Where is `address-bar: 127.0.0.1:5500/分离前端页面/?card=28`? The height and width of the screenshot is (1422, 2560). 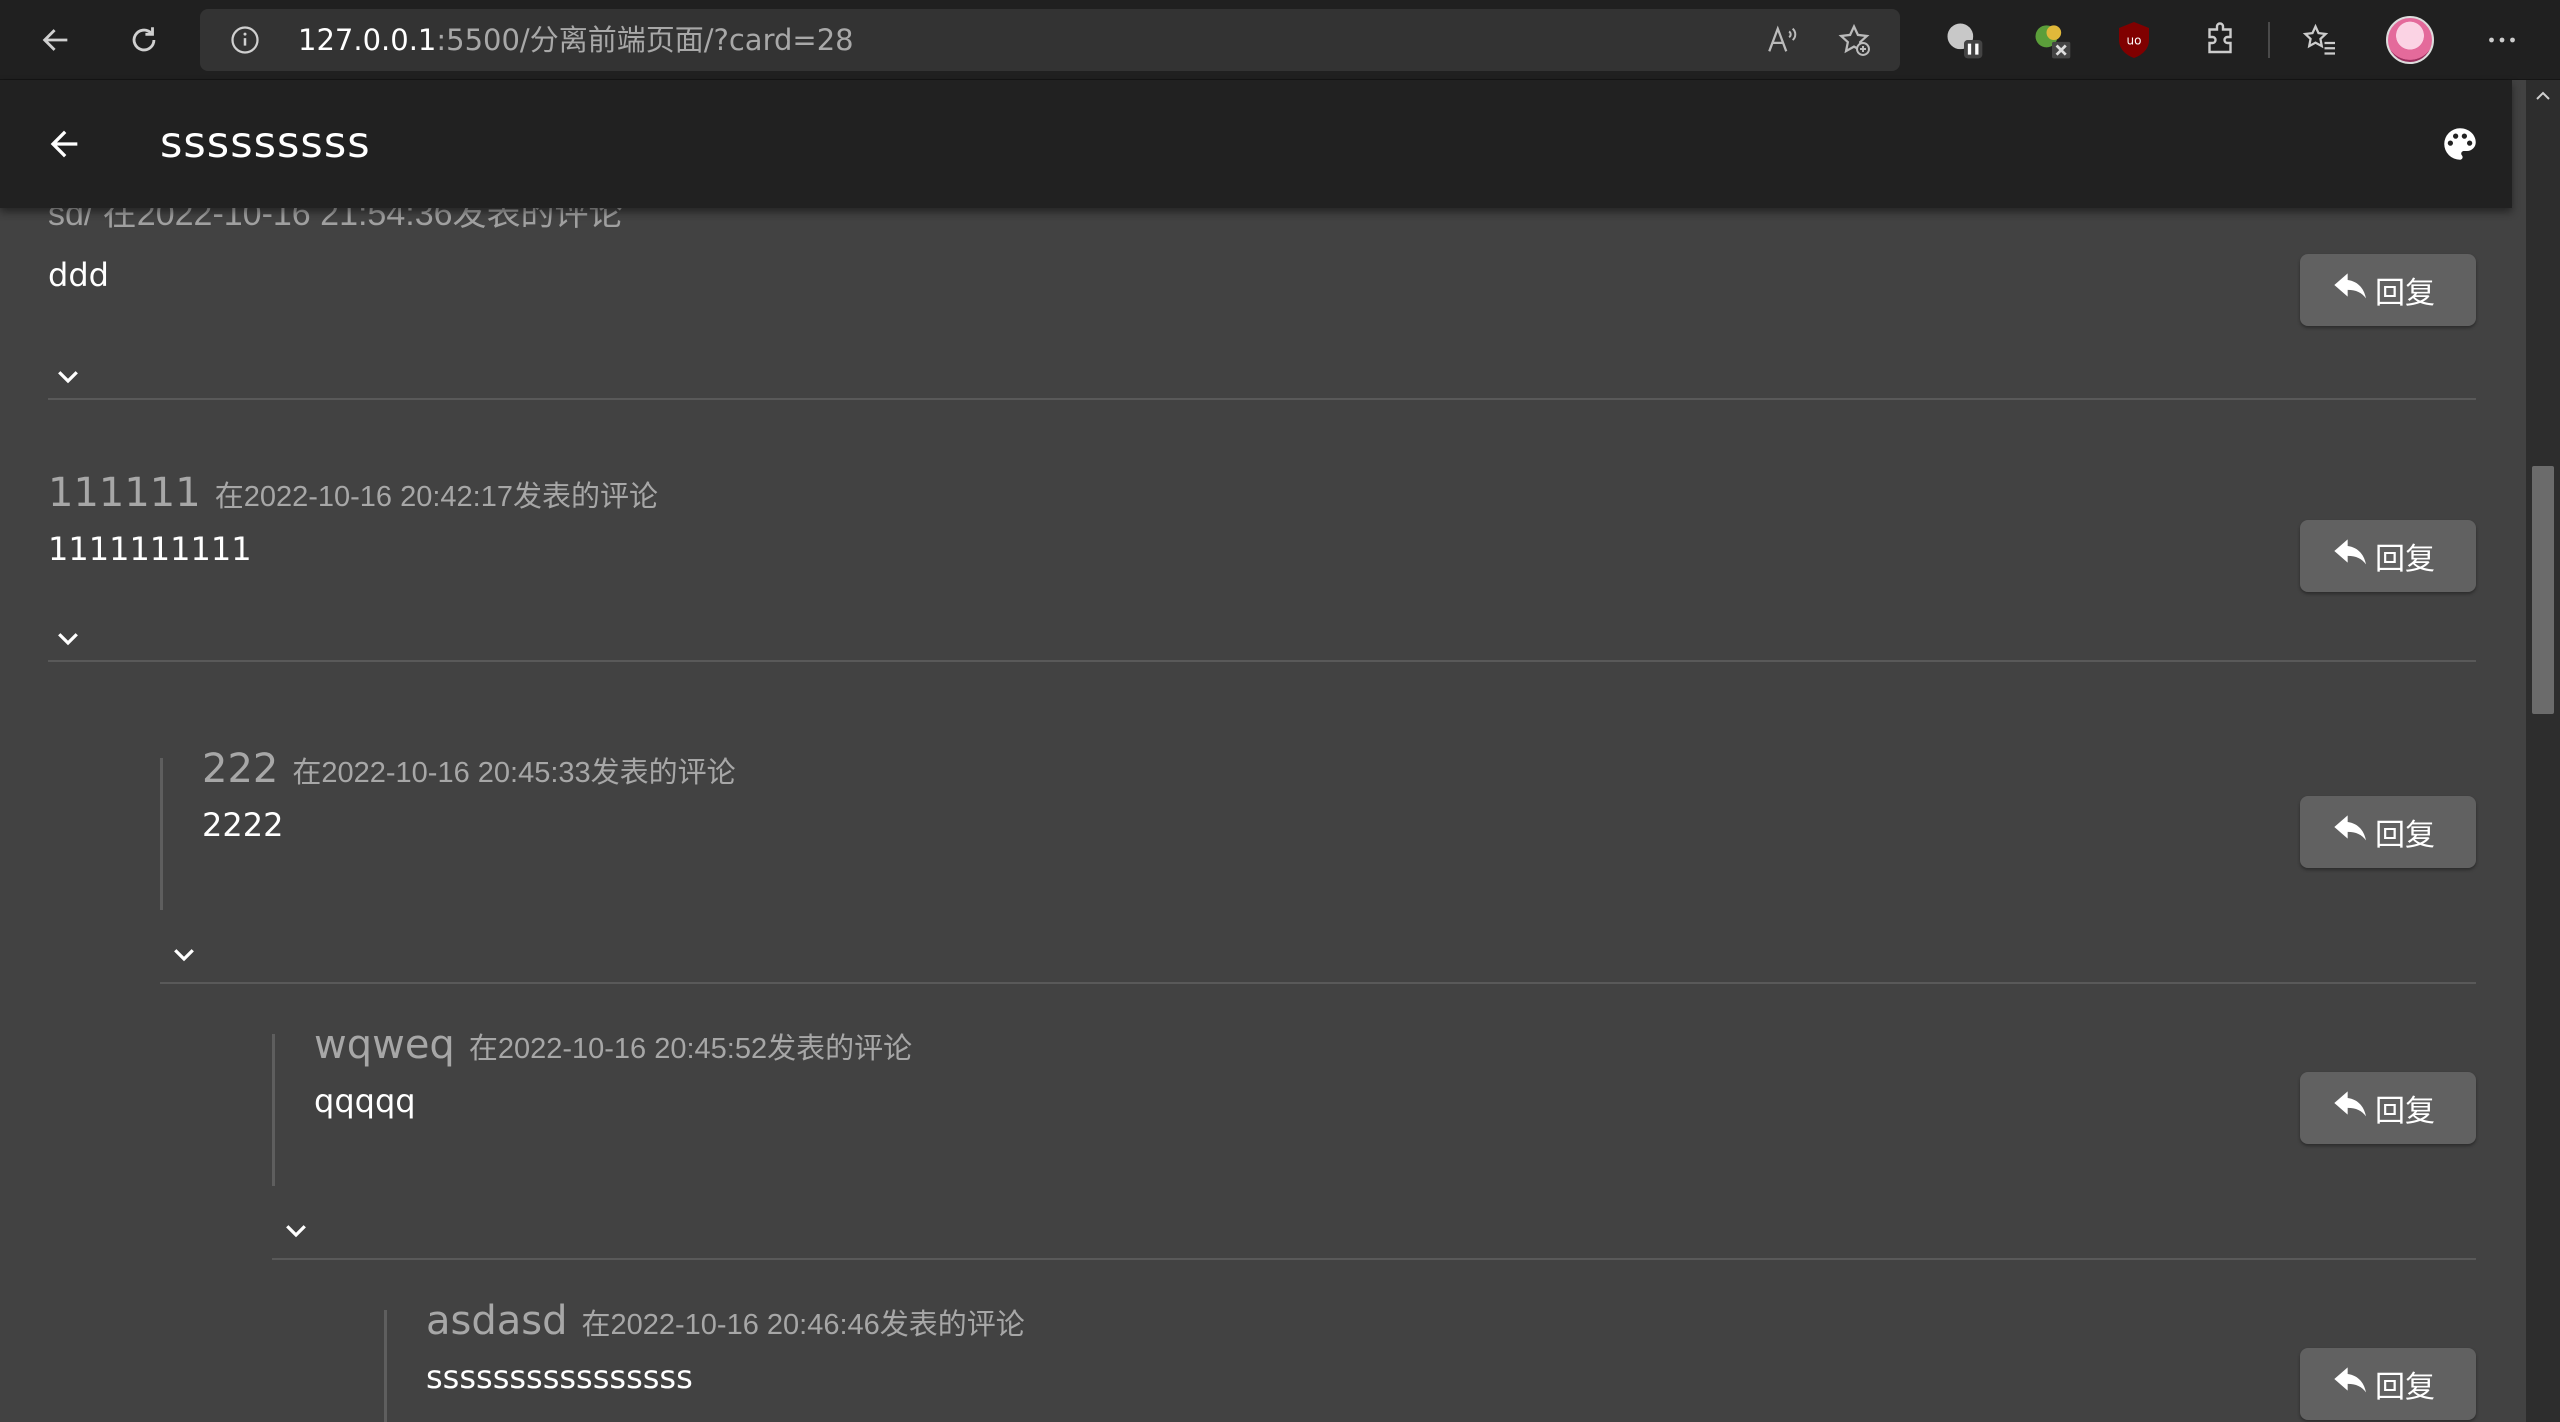
address-bar: 127.0.0.1:5500/分离前端页面/?card=28 is located at coordinates (1050, 40).